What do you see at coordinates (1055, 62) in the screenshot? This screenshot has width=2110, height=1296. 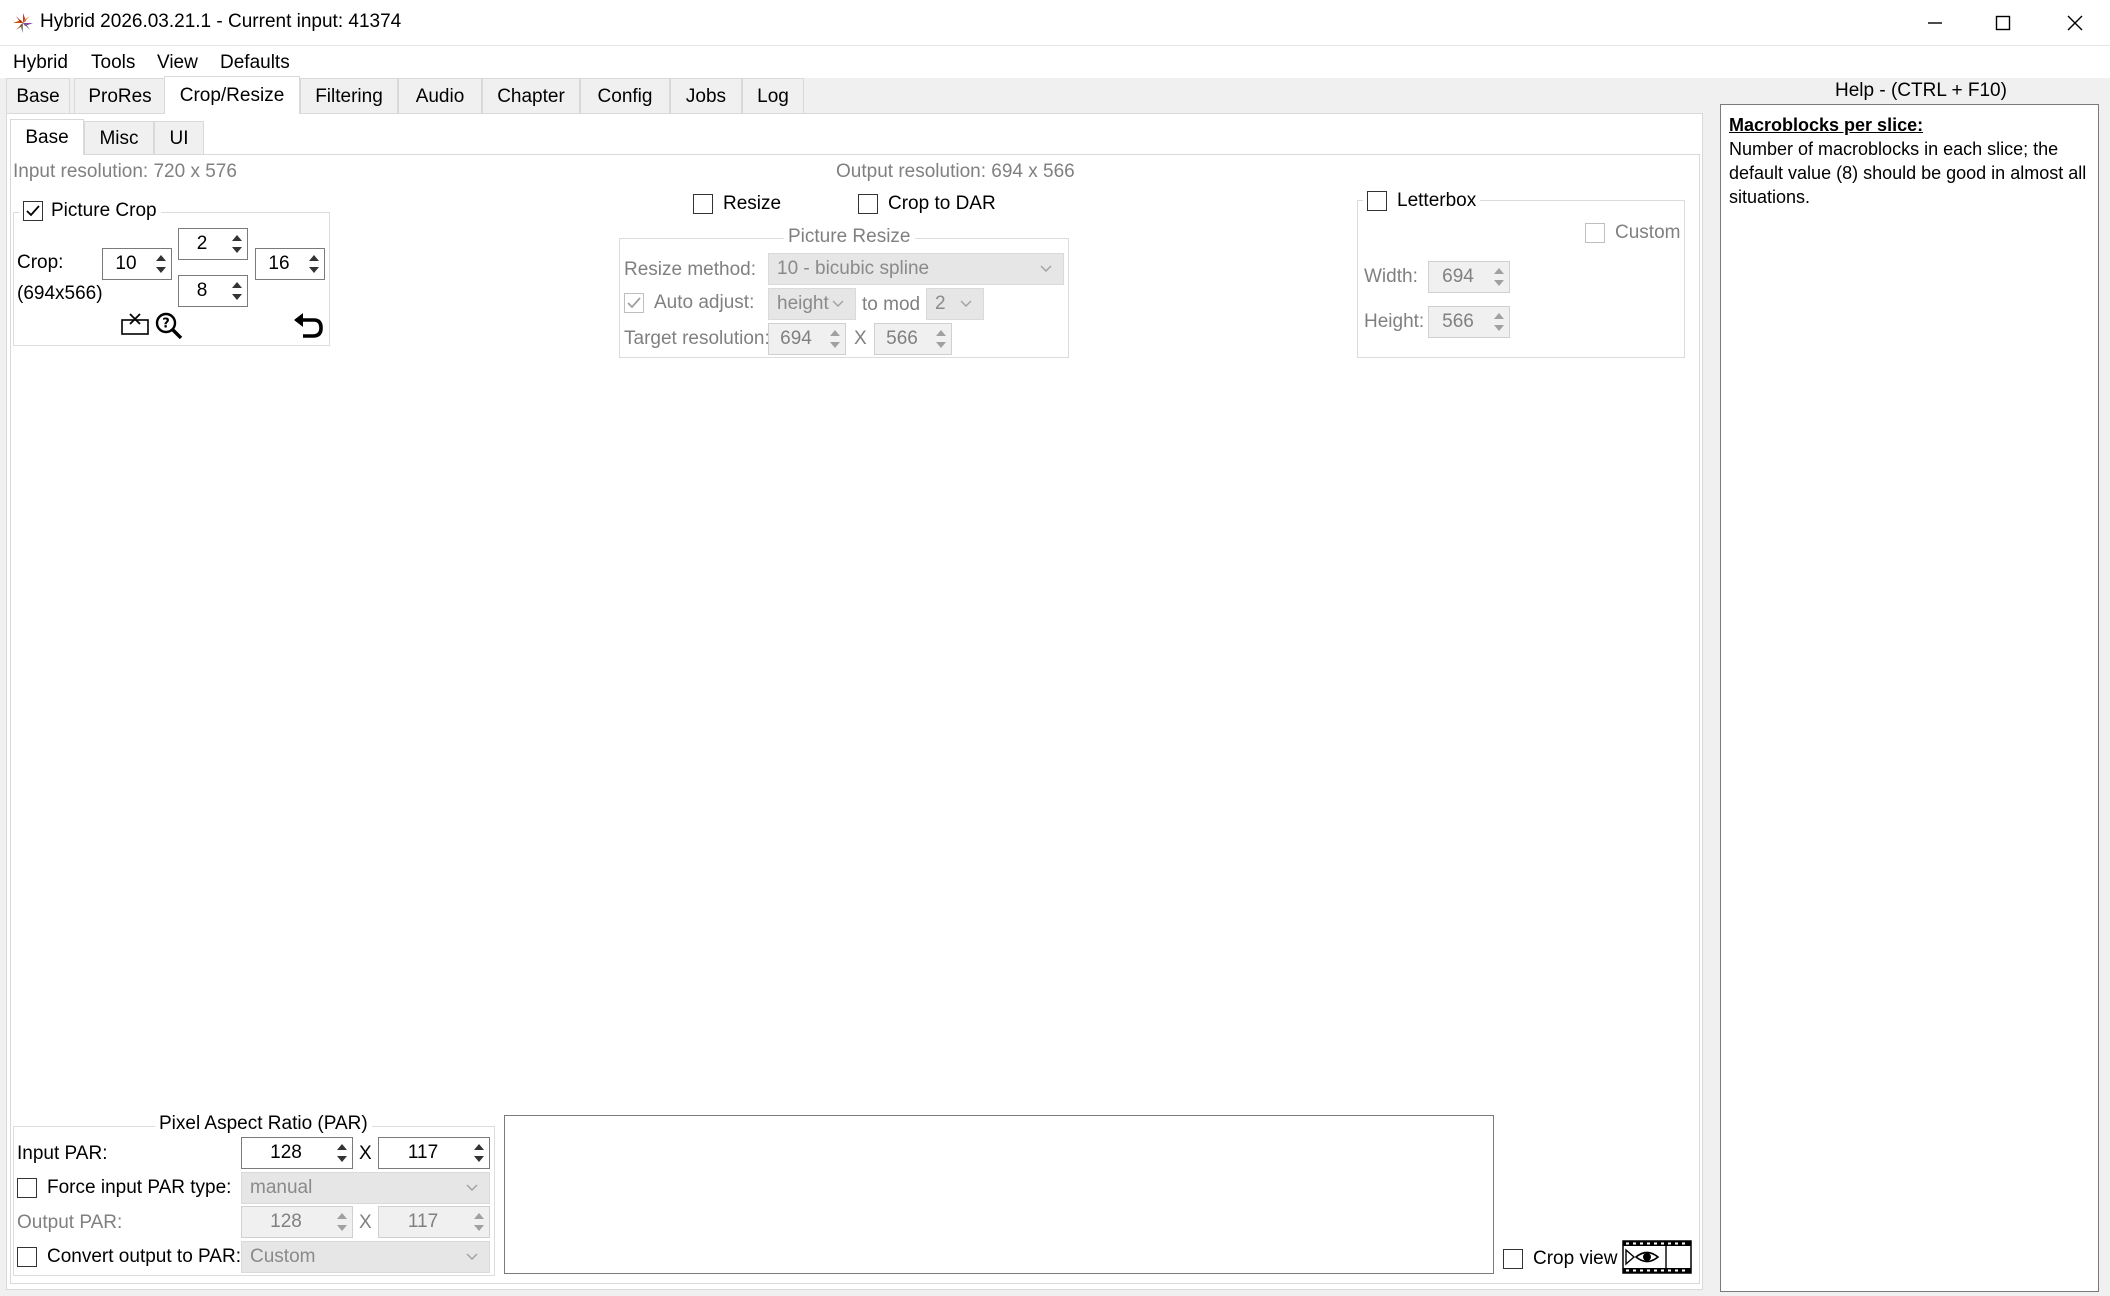 I see `menu-bar: Hybrid Tools View Defaults` at bounding box center [1055, 62].